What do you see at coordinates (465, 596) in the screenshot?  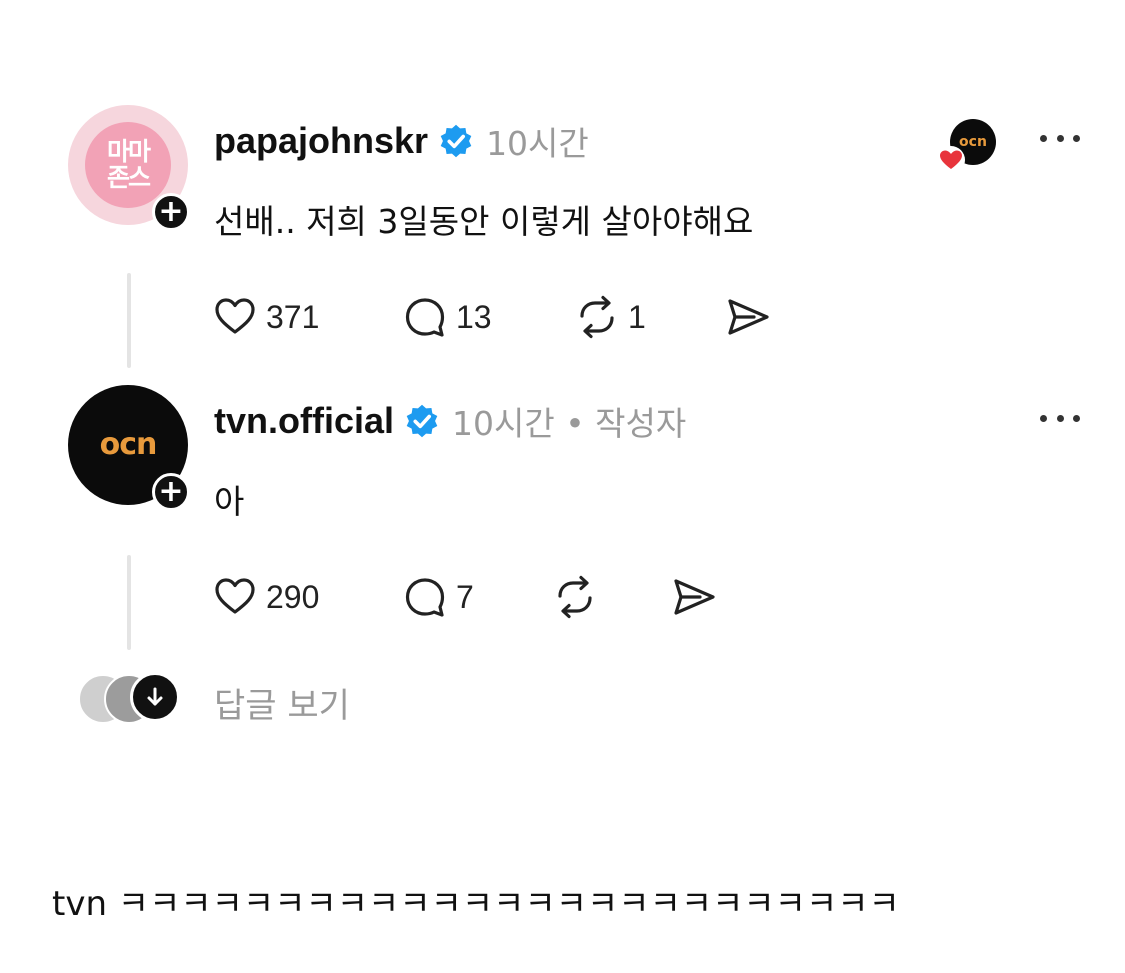 I see `comment-count: 7` at bounding box center [465, 596].